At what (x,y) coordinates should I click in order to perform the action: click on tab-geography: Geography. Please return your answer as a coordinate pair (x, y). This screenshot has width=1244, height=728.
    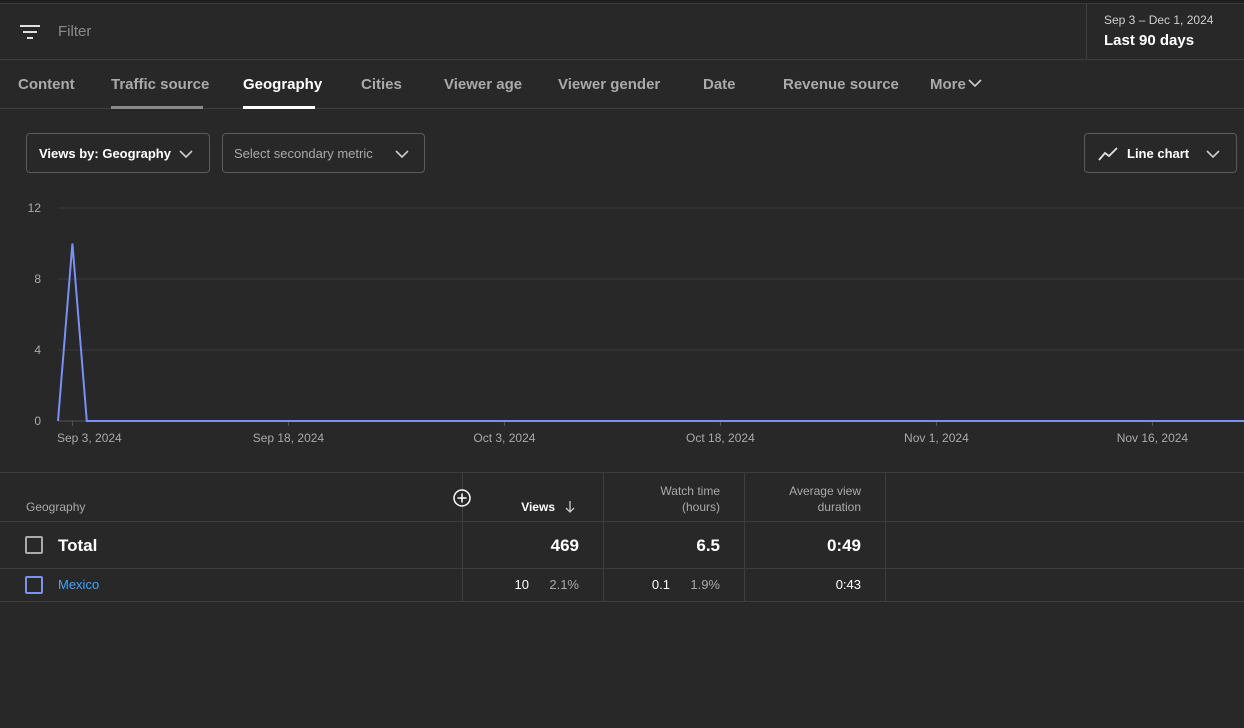
    Looking at the image, I should click on (282, 84).